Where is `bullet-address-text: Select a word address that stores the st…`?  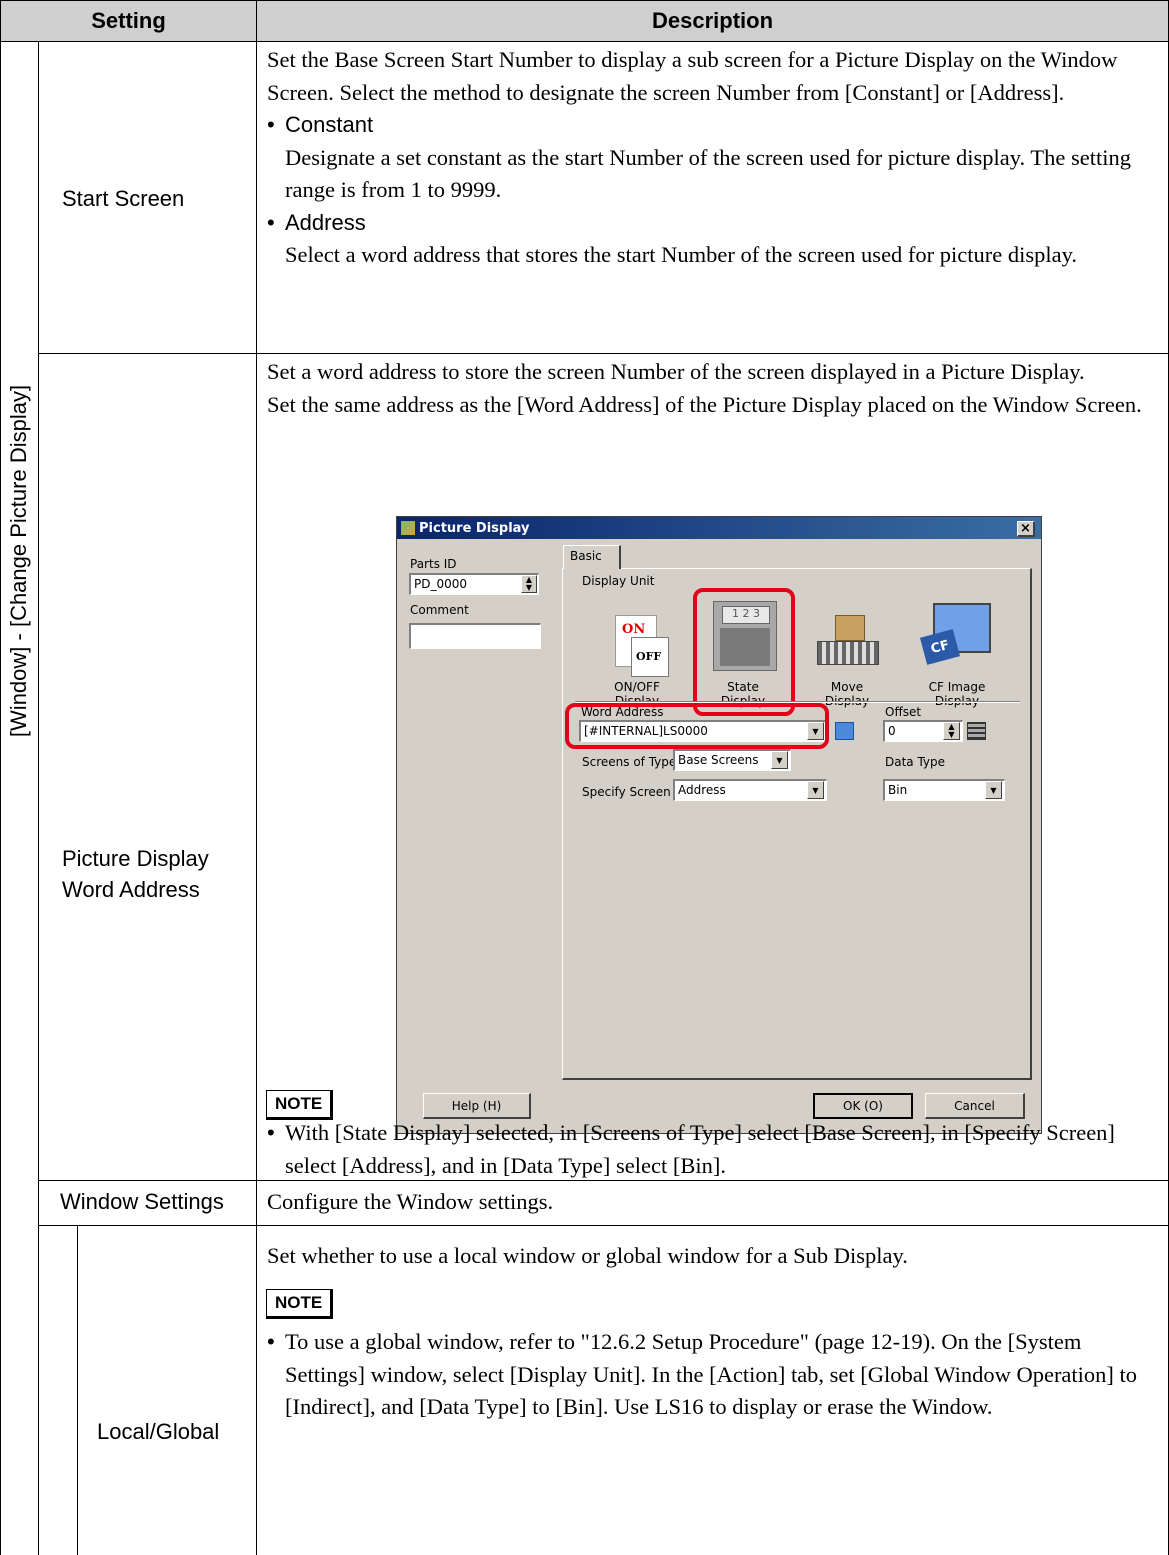
bullet-address-text: Select a word address that stores the st… is located at coordinates (681, 254).